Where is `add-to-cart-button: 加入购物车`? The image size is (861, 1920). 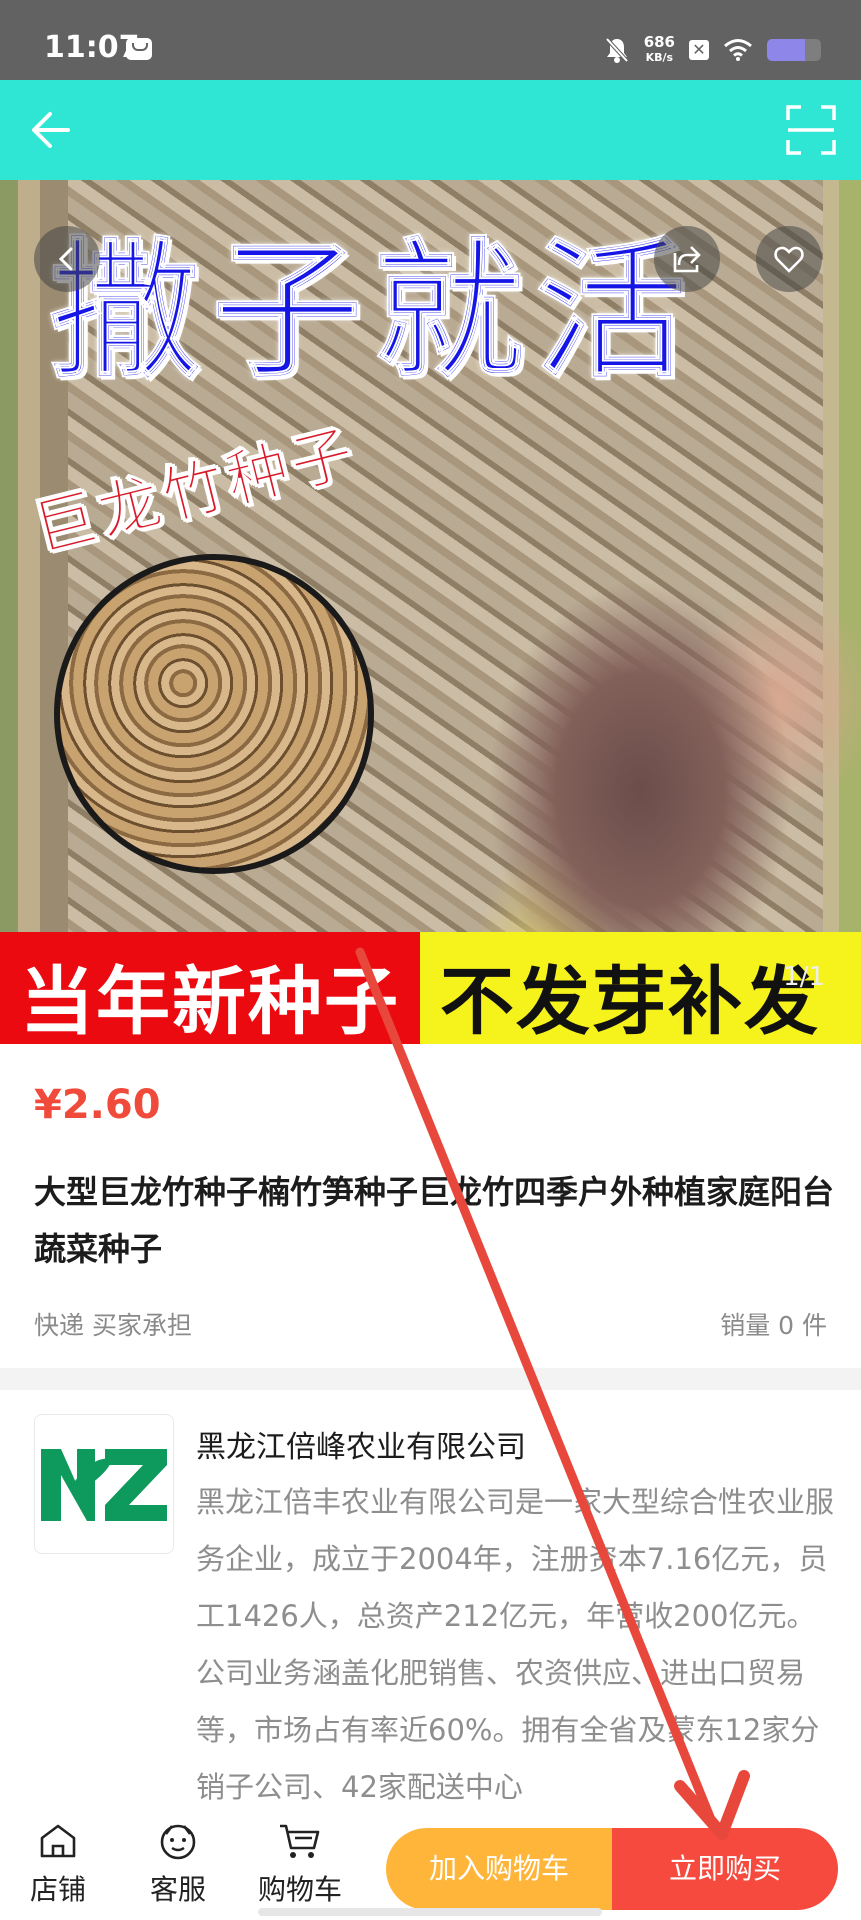
add-to-cart-button: 加入购物车 is located at coordinates (499, 1869).